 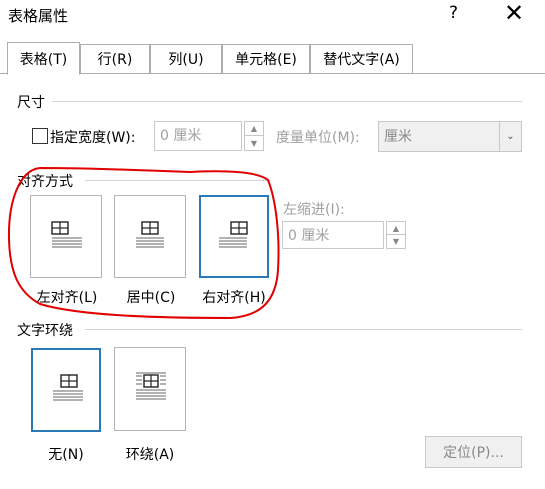 I want to click on wrapping-group-divider, so click(x=303, y=329).